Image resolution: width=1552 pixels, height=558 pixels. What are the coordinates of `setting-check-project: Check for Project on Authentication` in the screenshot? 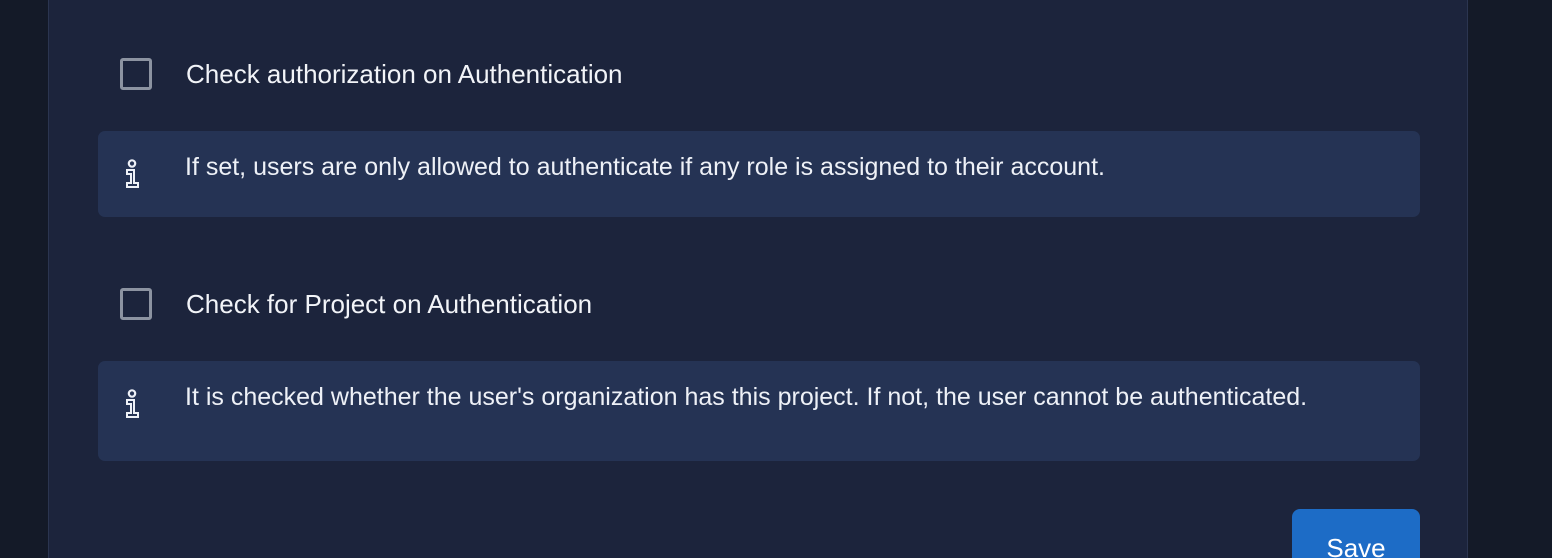 It's located at (356, 304).